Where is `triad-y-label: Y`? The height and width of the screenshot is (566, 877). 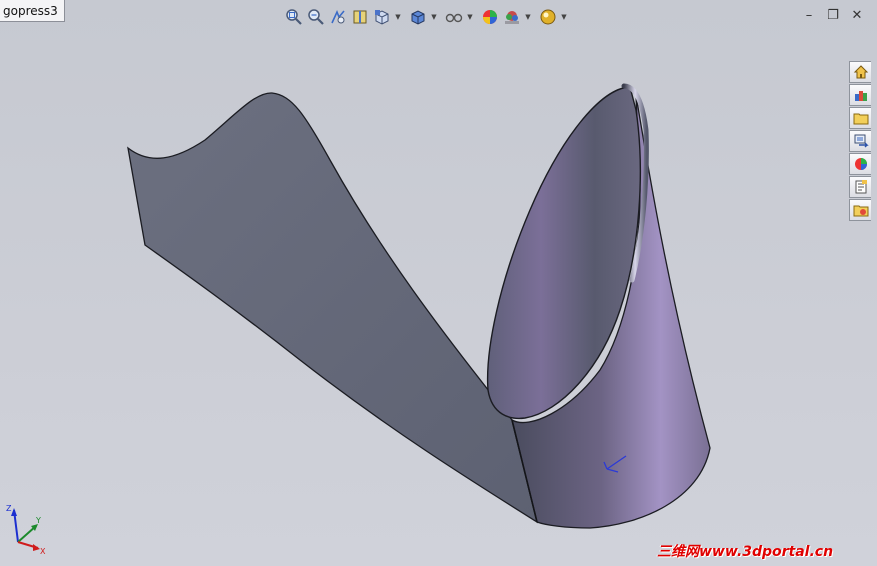
triad-y-label: Y is located at coordinates (38, 520).